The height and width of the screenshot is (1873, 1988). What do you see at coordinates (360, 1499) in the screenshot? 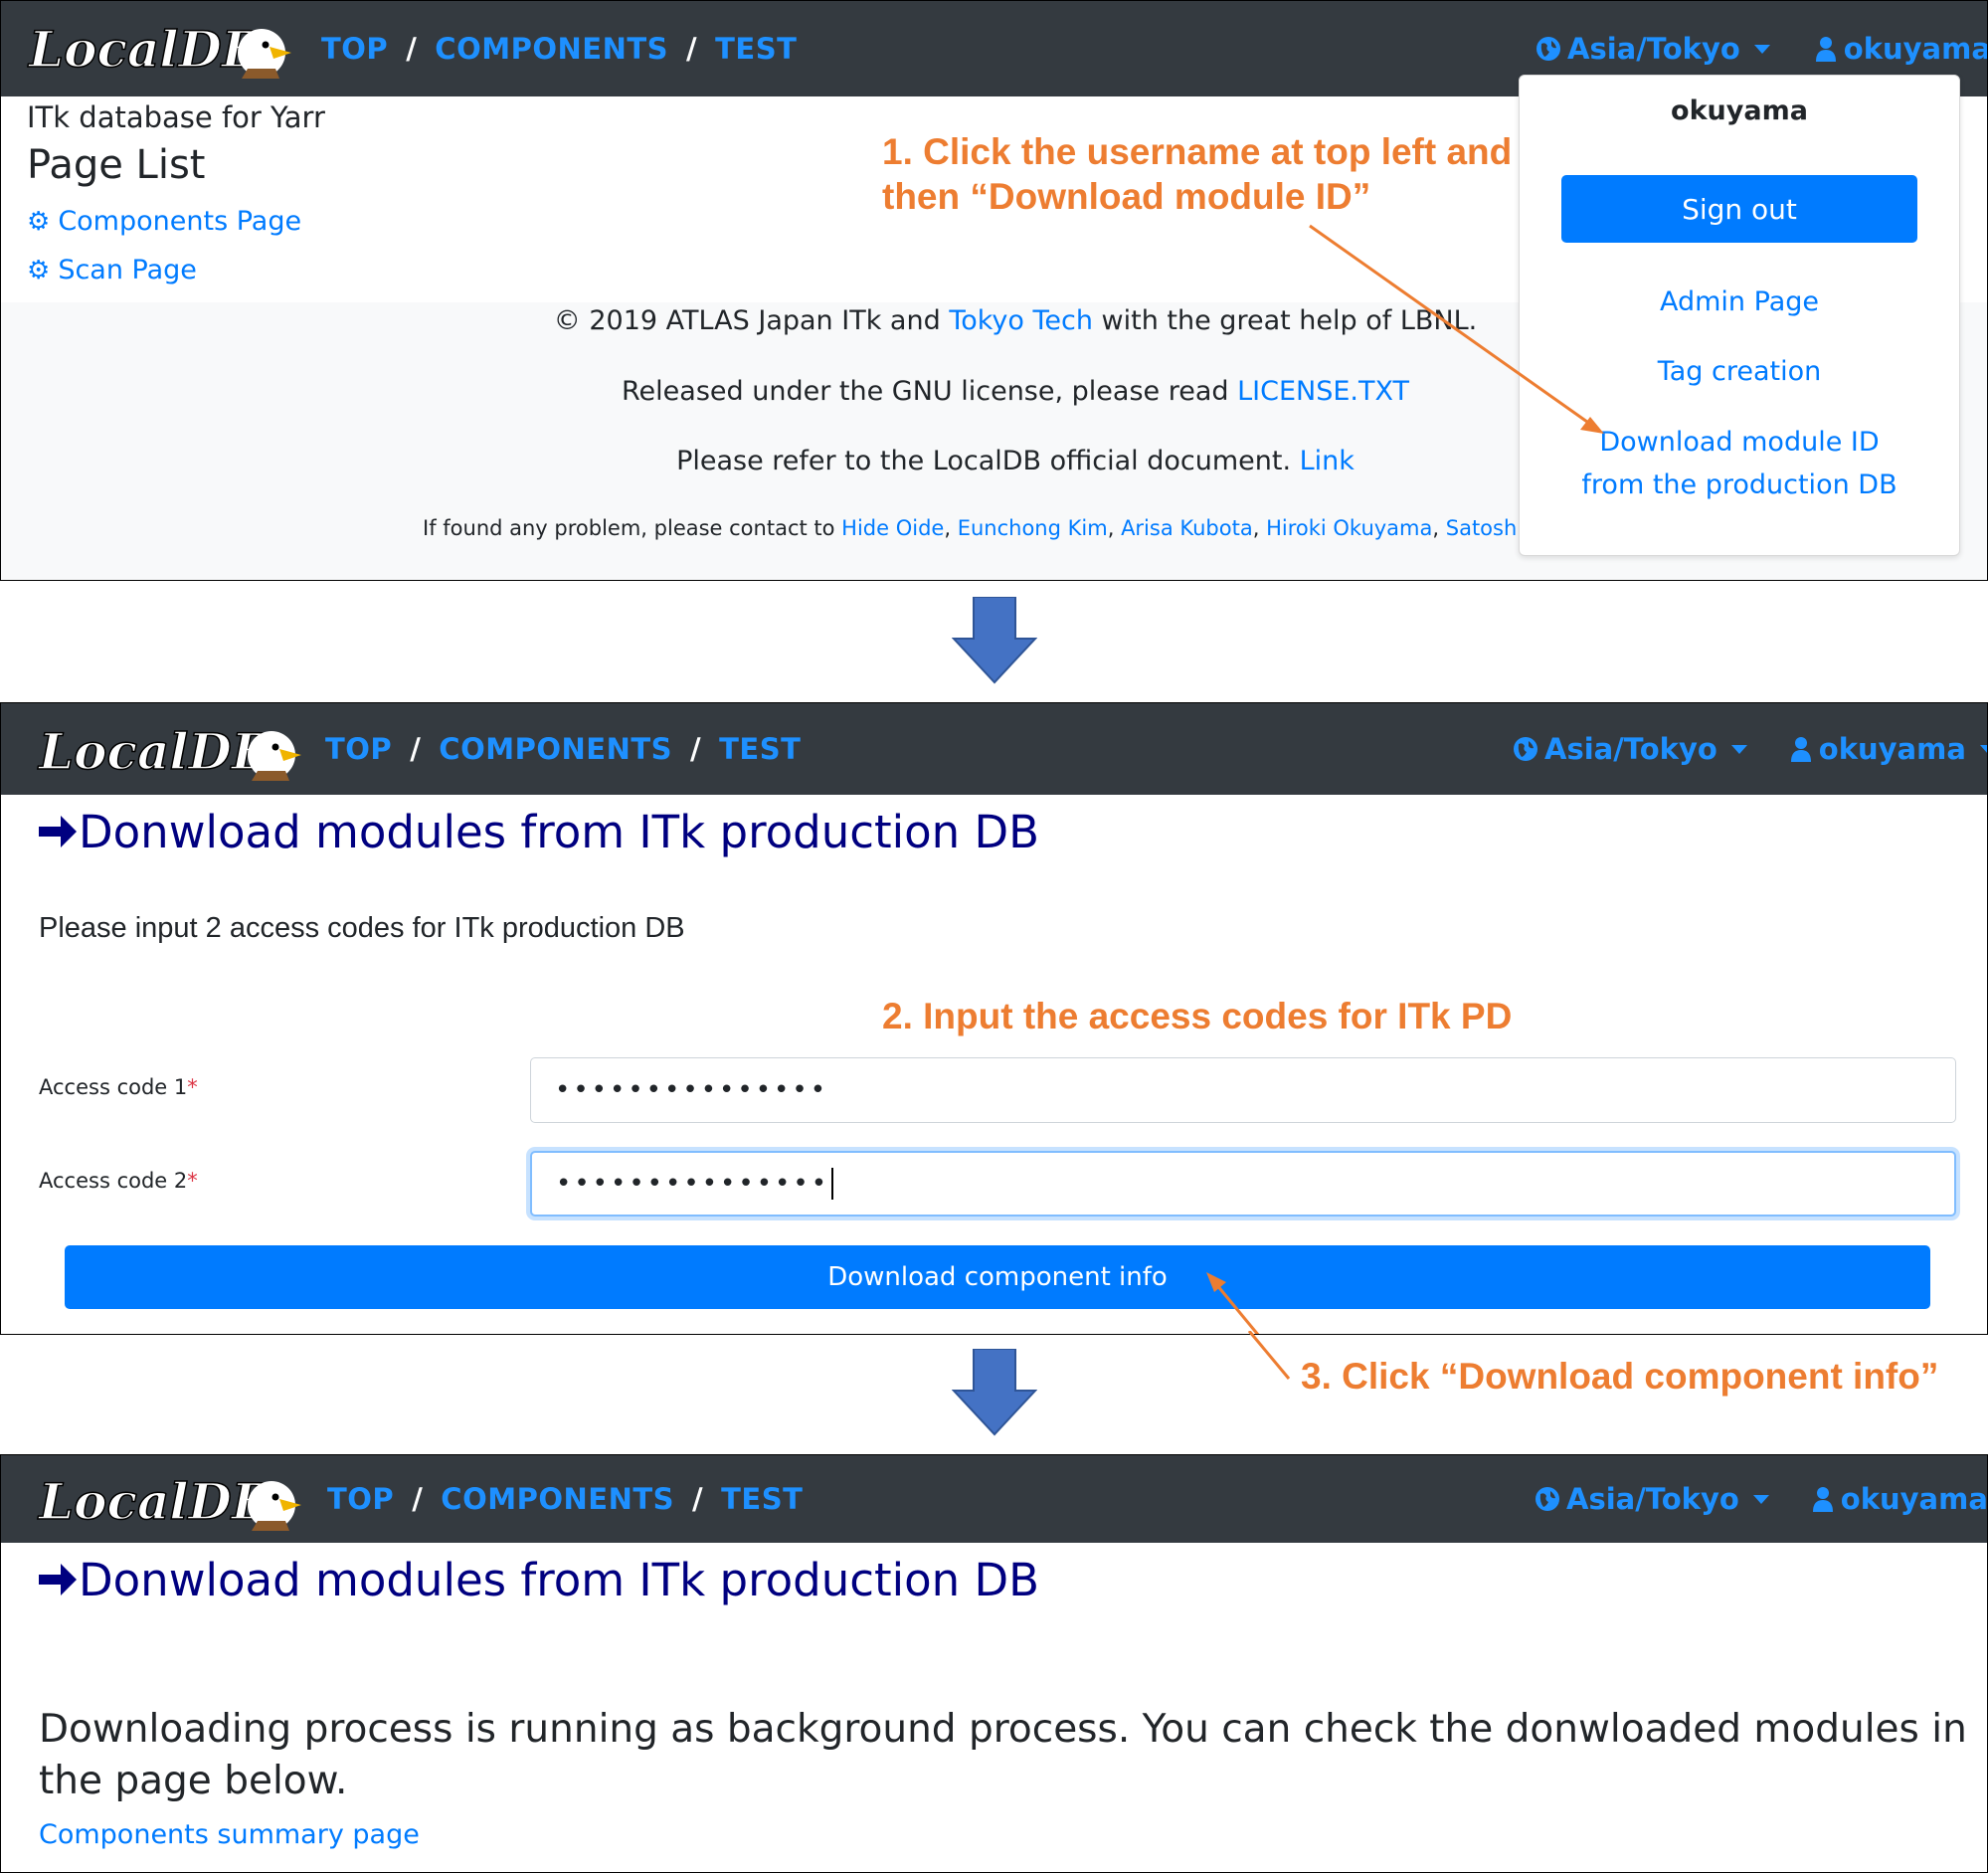
I see `breadcrumb-top: TOP` at bounding box center [360, 1499].